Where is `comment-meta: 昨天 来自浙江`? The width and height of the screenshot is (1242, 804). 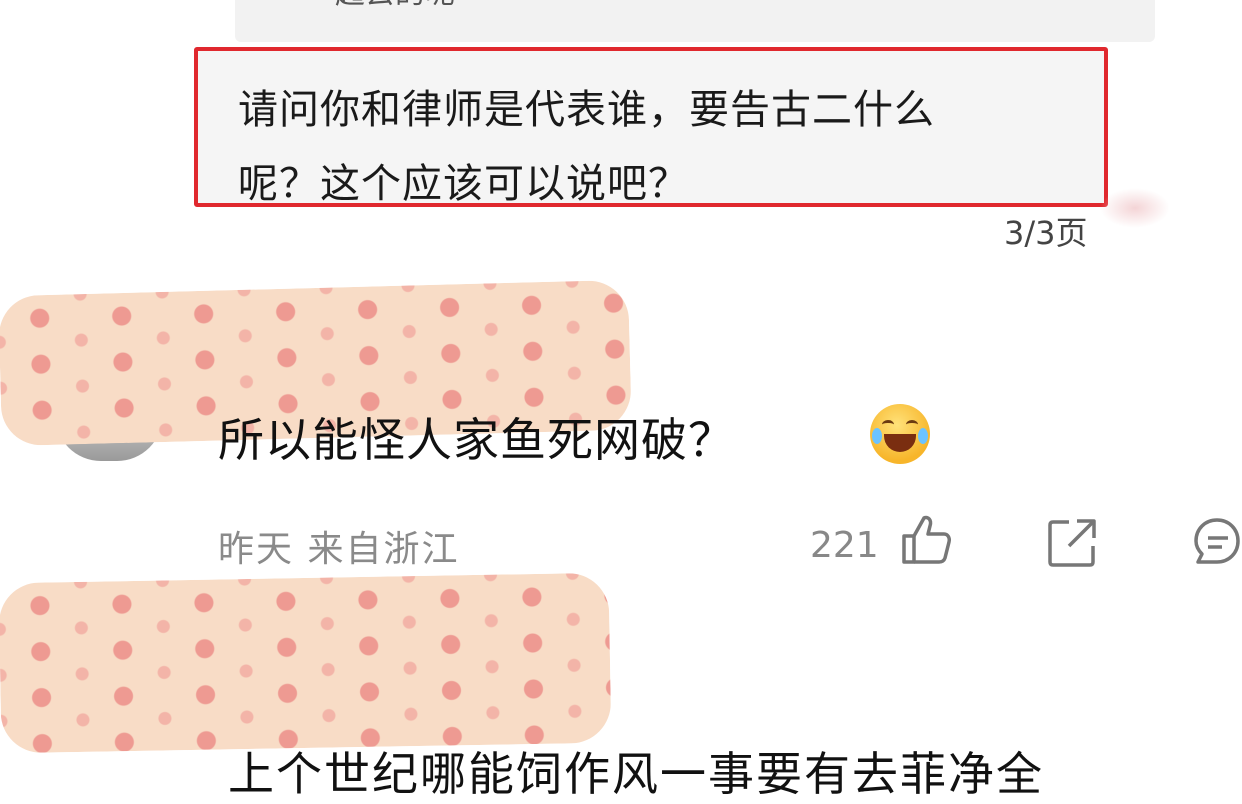 comment-meta: 昨天 来自浙江 is located at coordinates (338, 546).